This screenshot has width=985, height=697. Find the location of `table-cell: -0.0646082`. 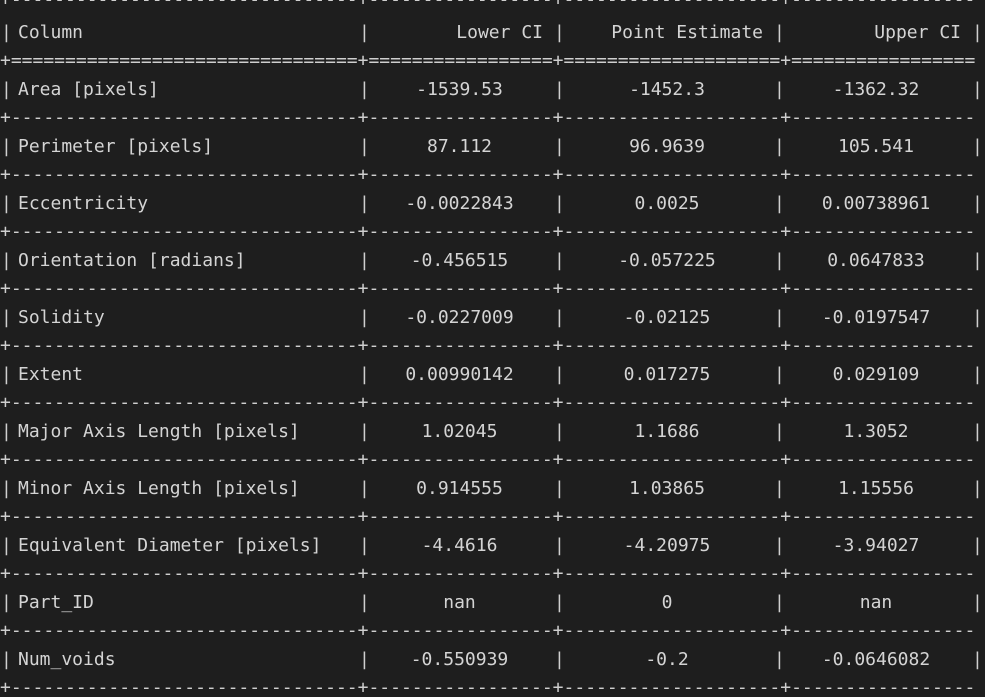

table-cell: -0.0646082 is located at coordinates (876, 659).